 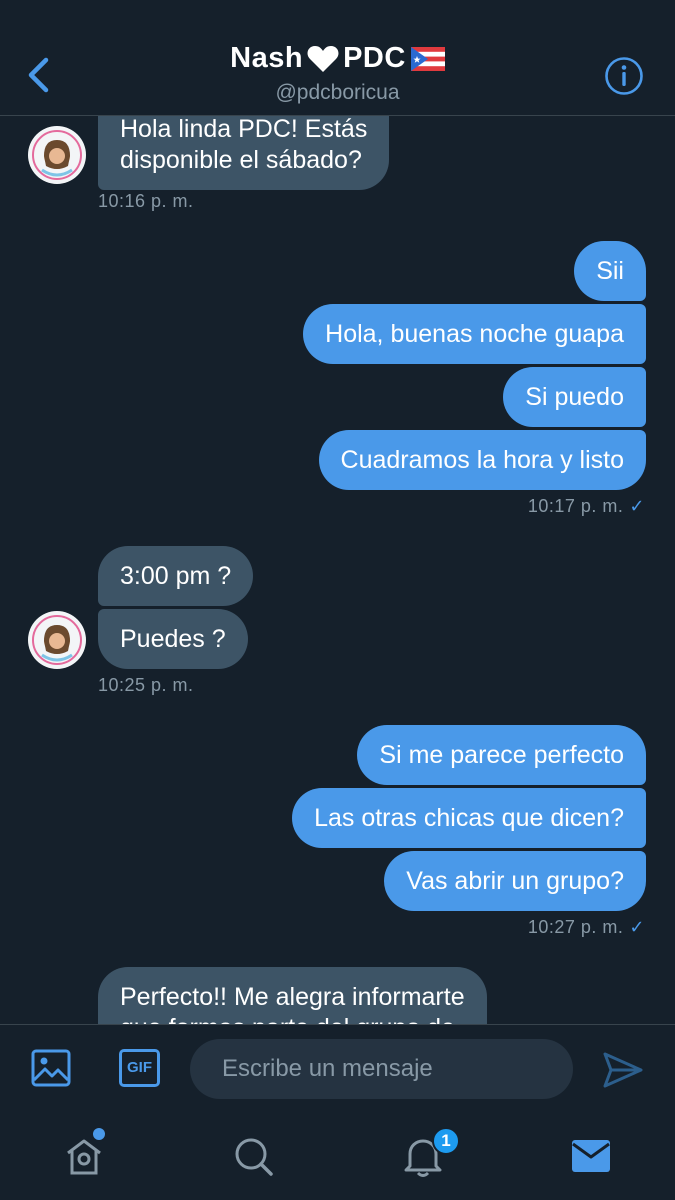 I want to click on add-photo-button, so click(x=51, y=1070).